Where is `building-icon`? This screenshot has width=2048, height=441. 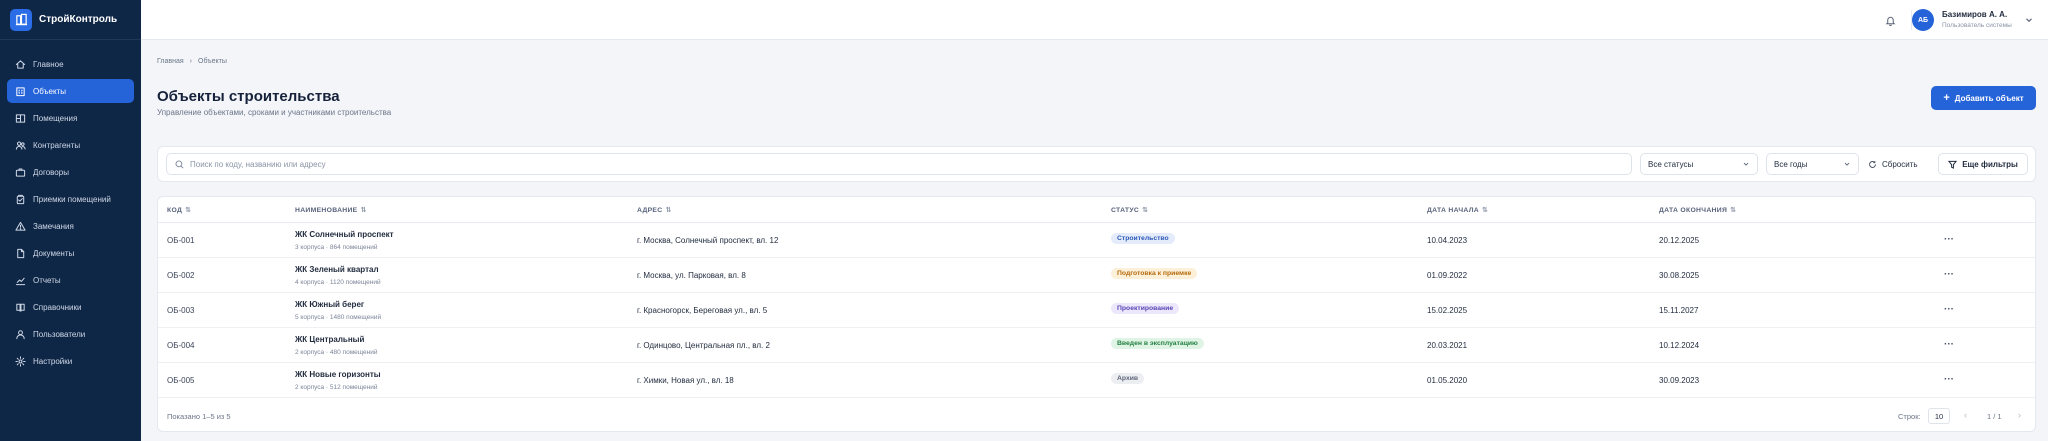 building-icon is located at coordinates (20, 91).